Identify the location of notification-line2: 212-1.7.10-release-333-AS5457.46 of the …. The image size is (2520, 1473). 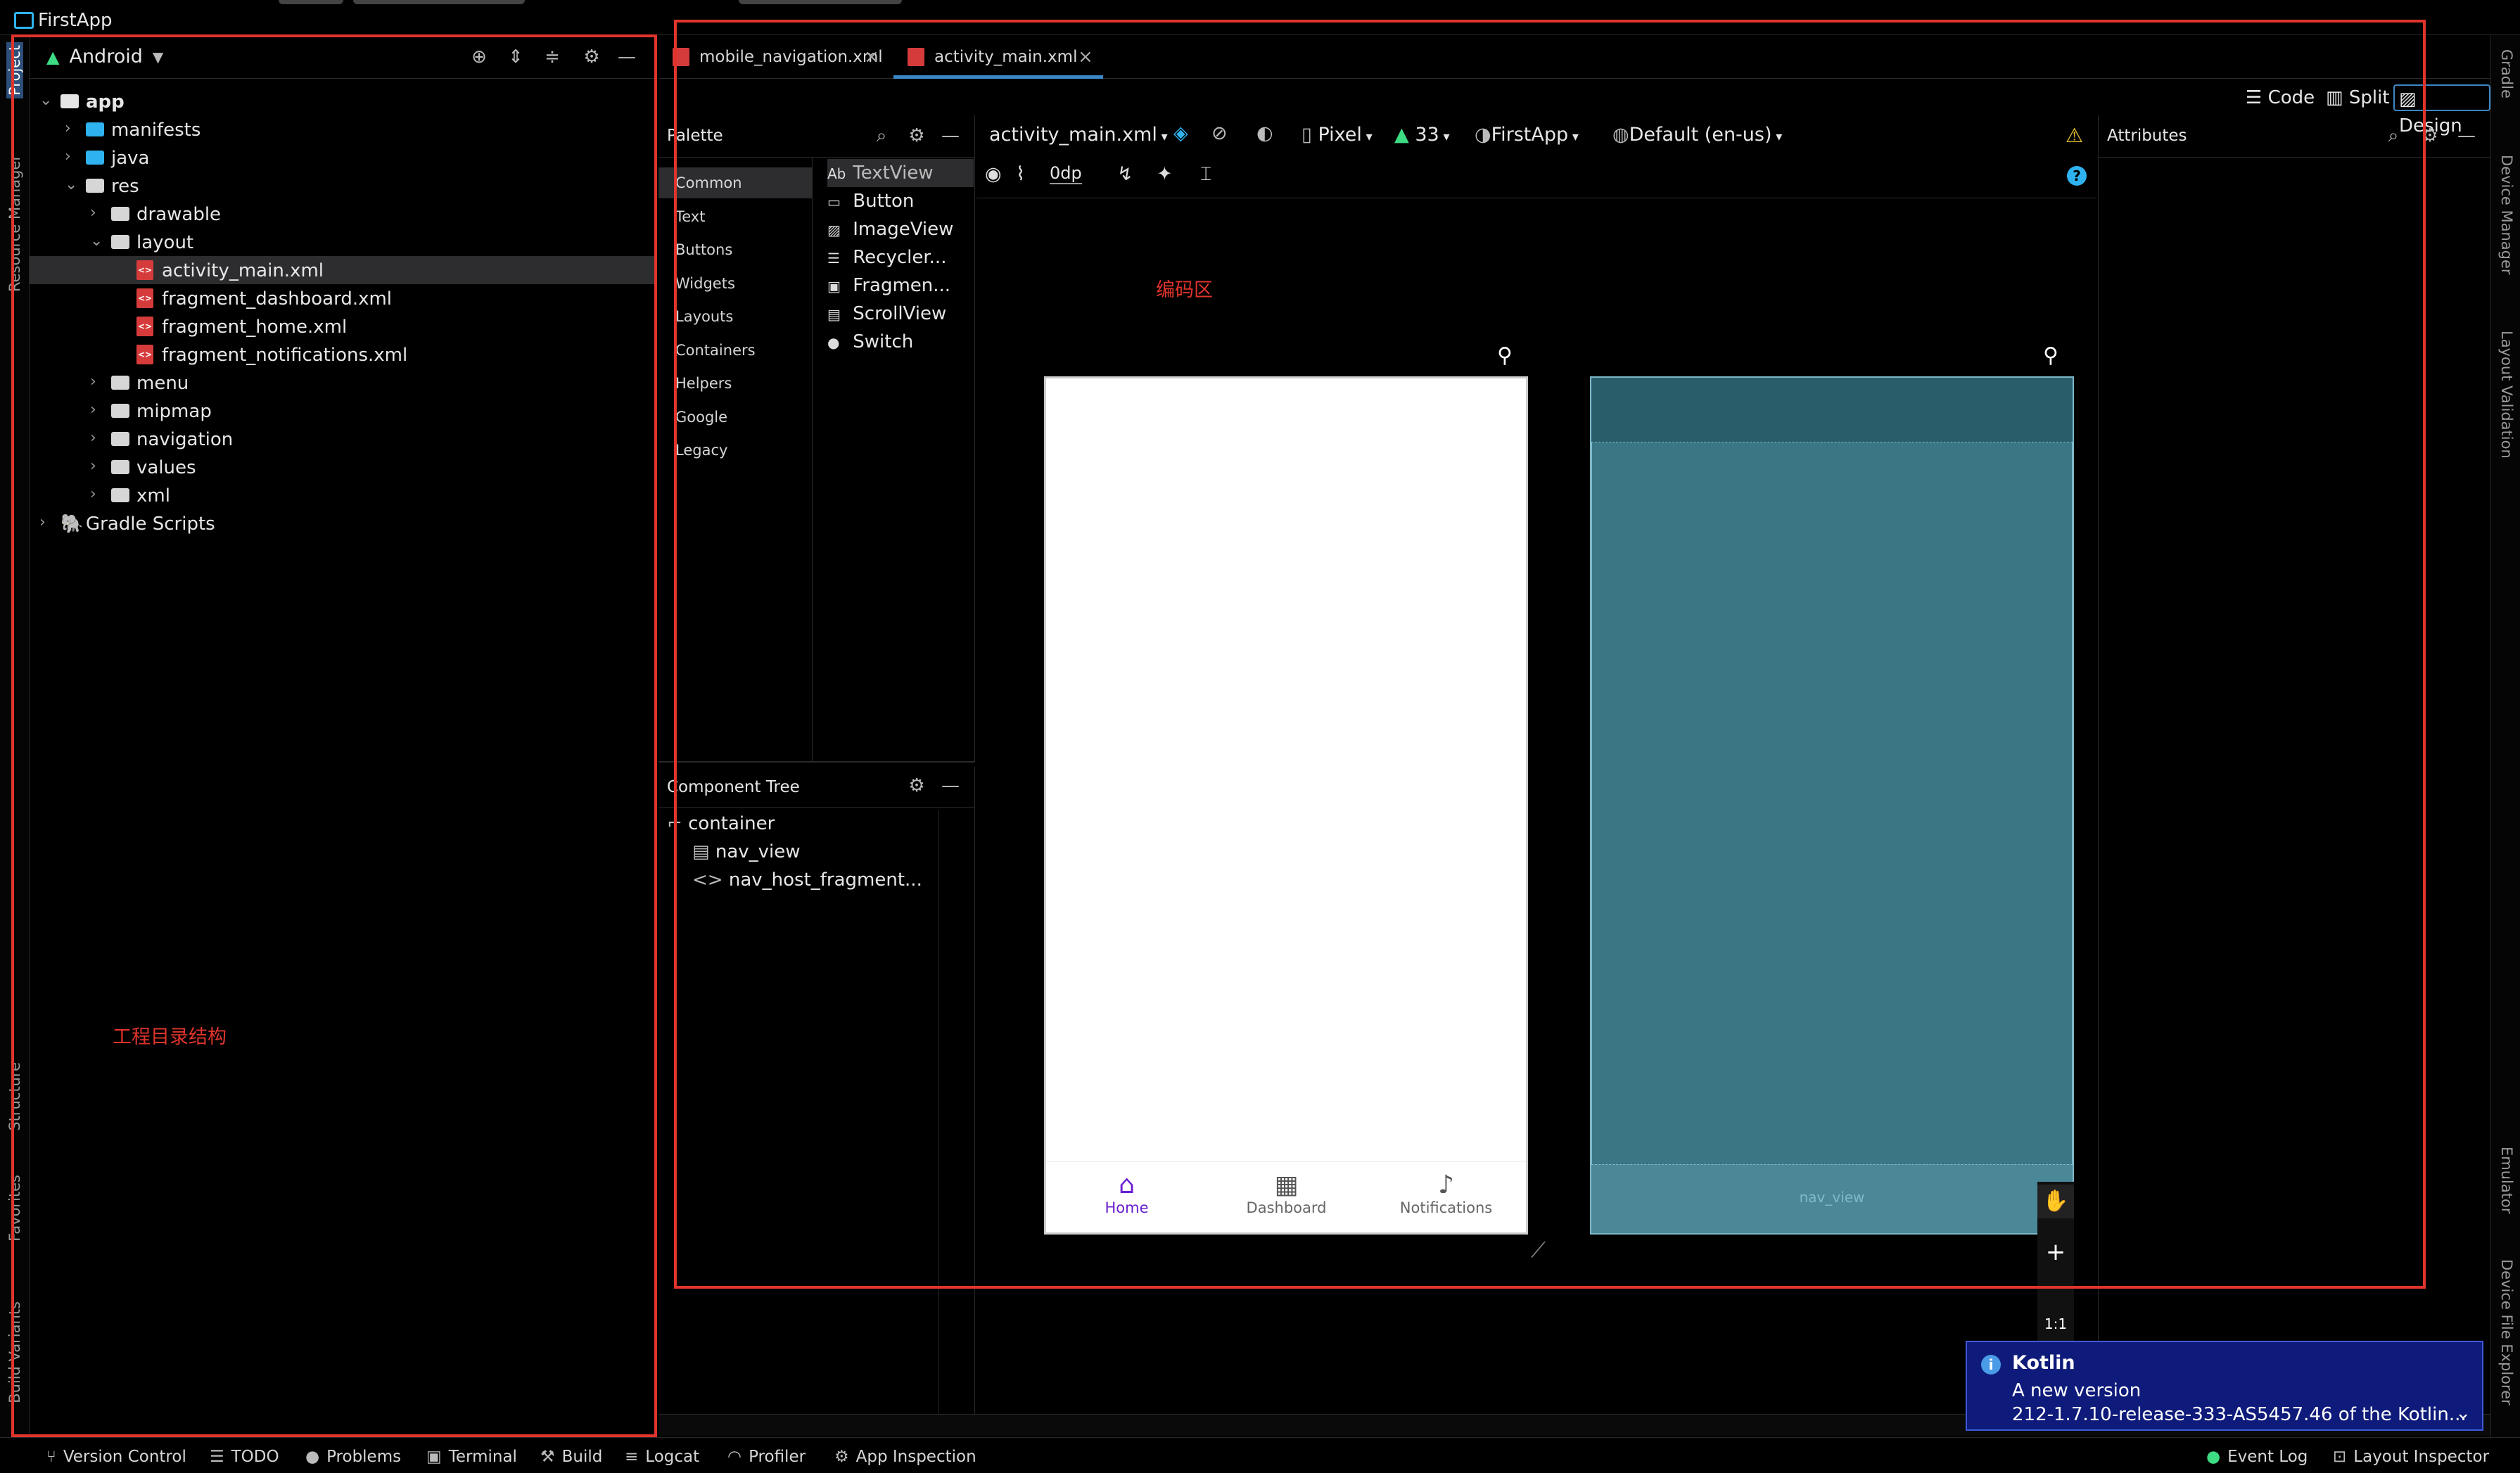
(2240, 1414).